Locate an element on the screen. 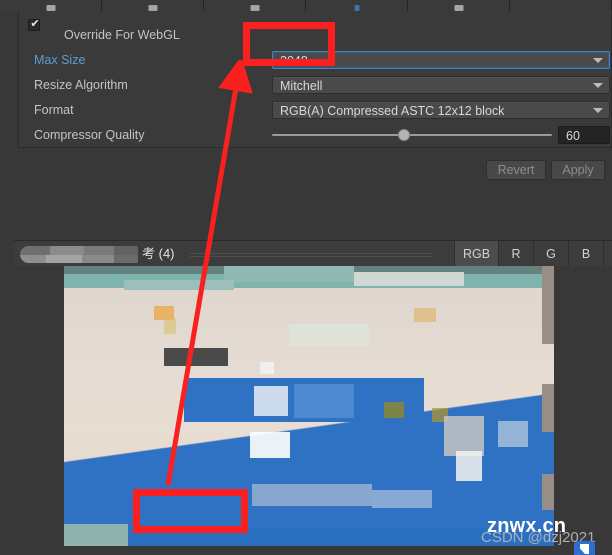 The width and height of the screenshot is (612, 555). slider-track is located at coordinates (412, 135).